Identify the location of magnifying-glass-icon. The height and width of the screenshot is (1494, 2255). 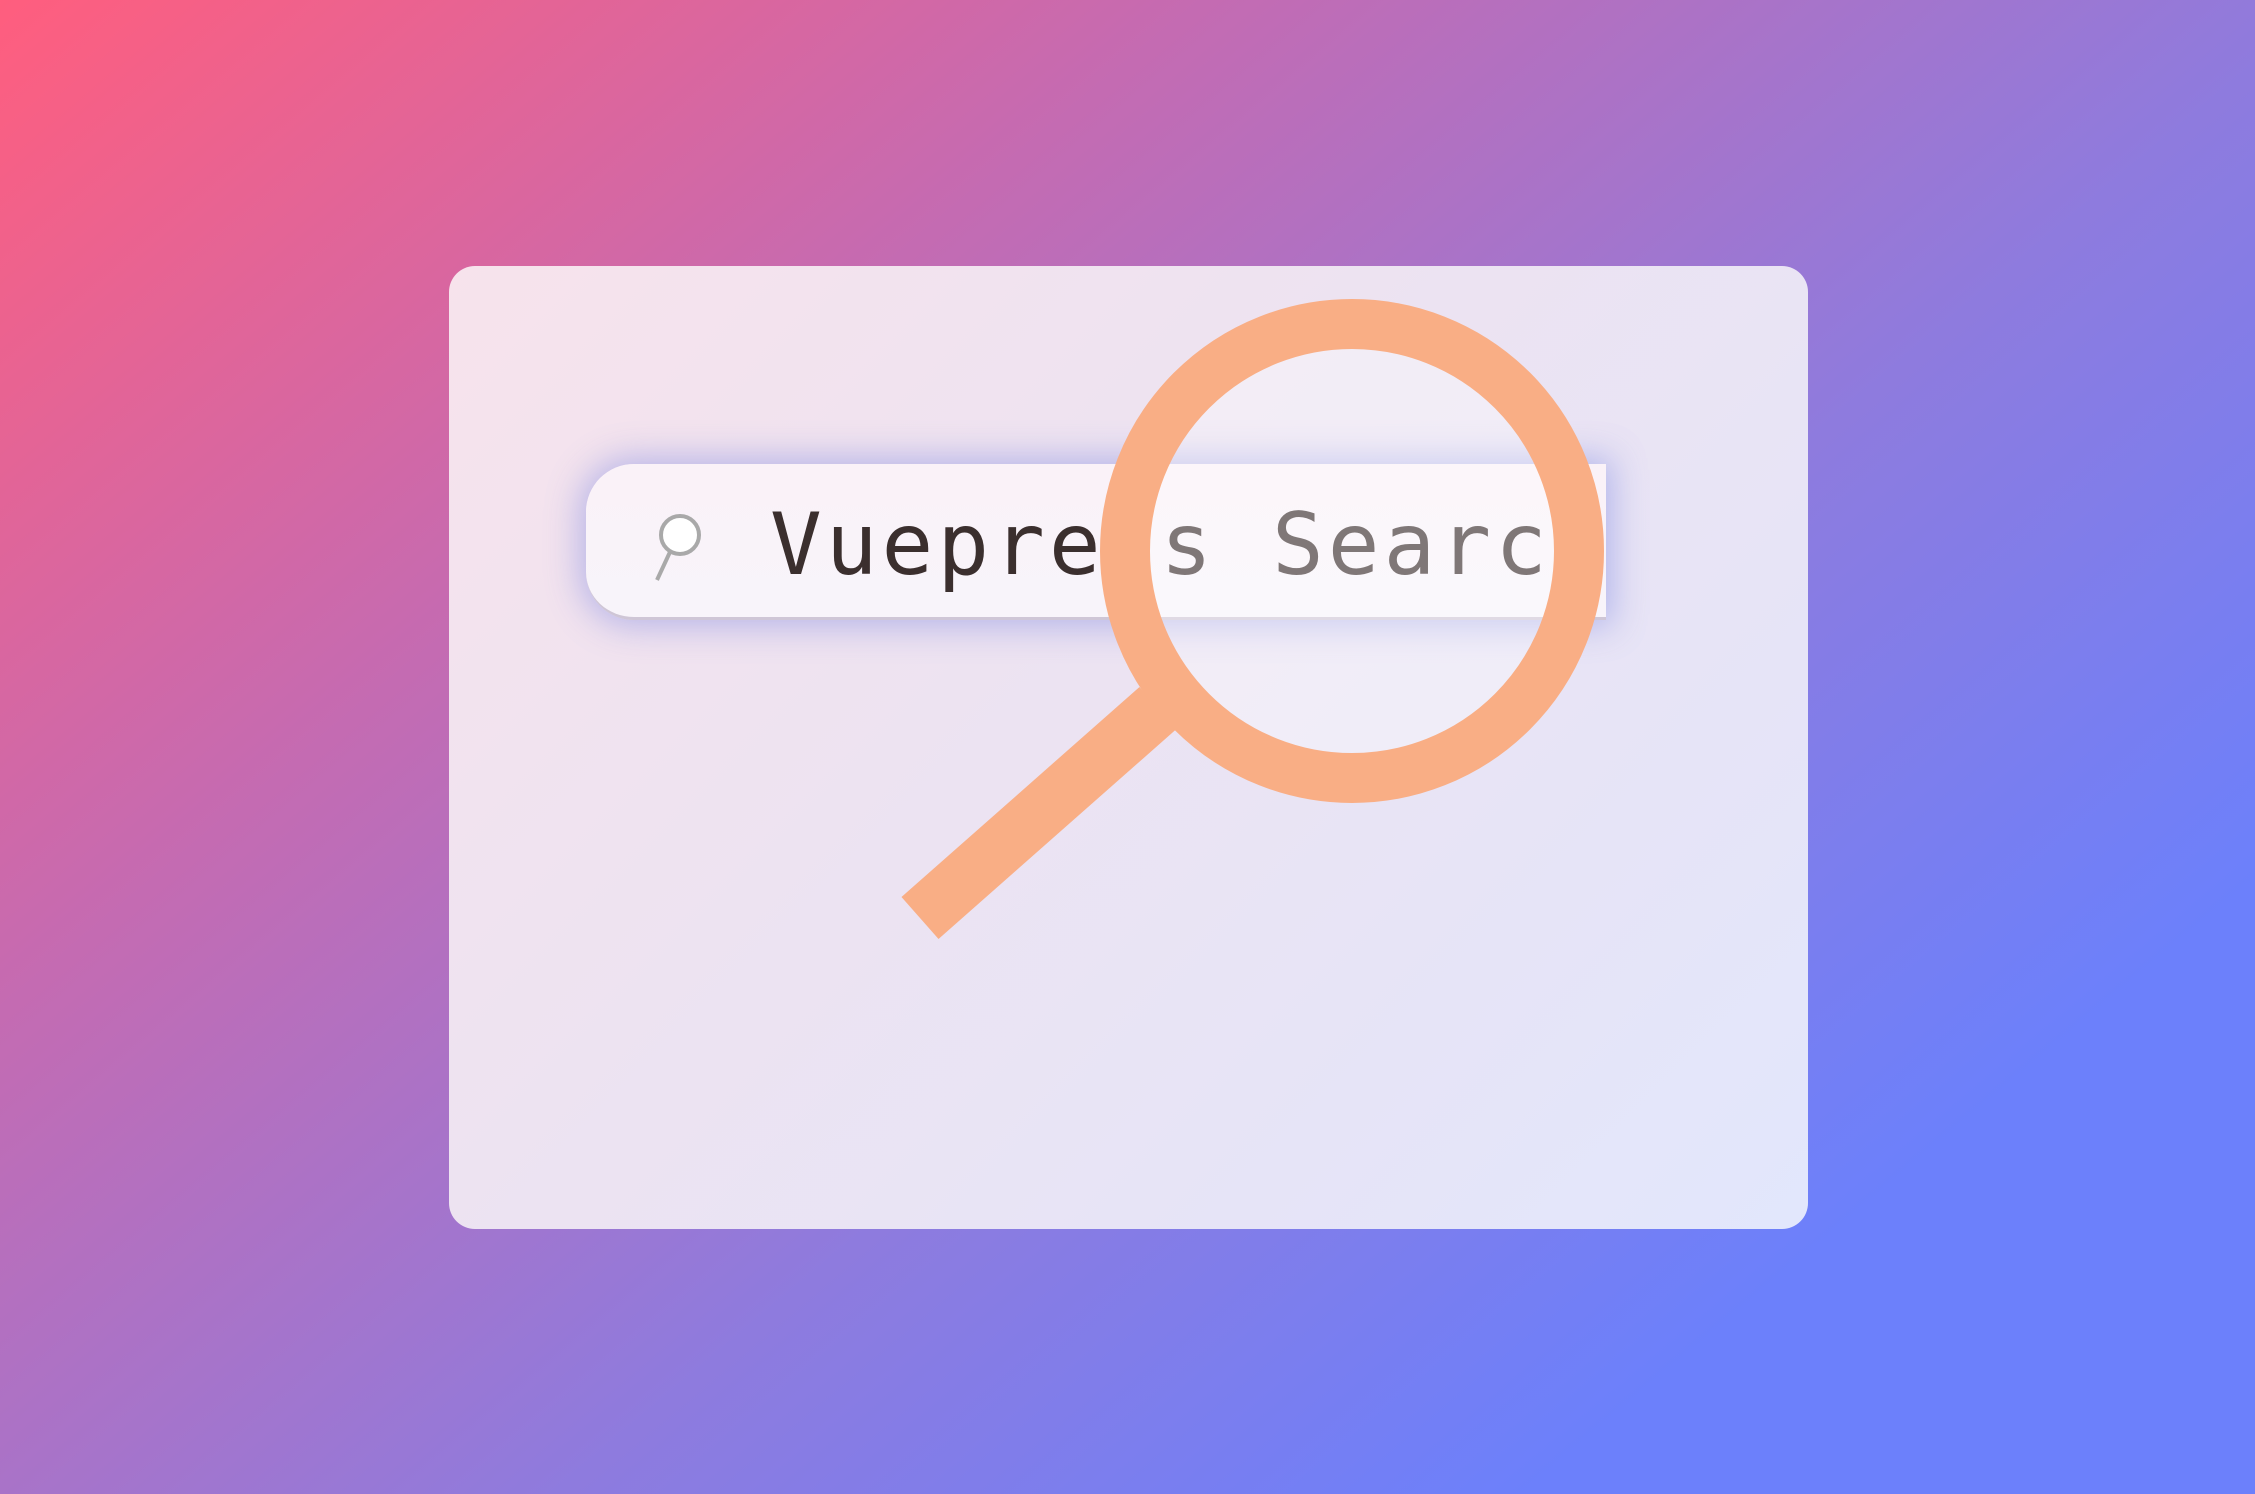
(1252, 619).